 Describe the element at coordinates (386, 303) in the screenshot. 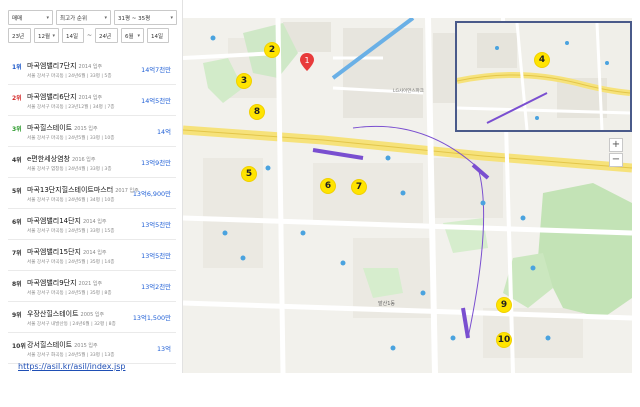

I see `district-label: 발산1동` at that location.